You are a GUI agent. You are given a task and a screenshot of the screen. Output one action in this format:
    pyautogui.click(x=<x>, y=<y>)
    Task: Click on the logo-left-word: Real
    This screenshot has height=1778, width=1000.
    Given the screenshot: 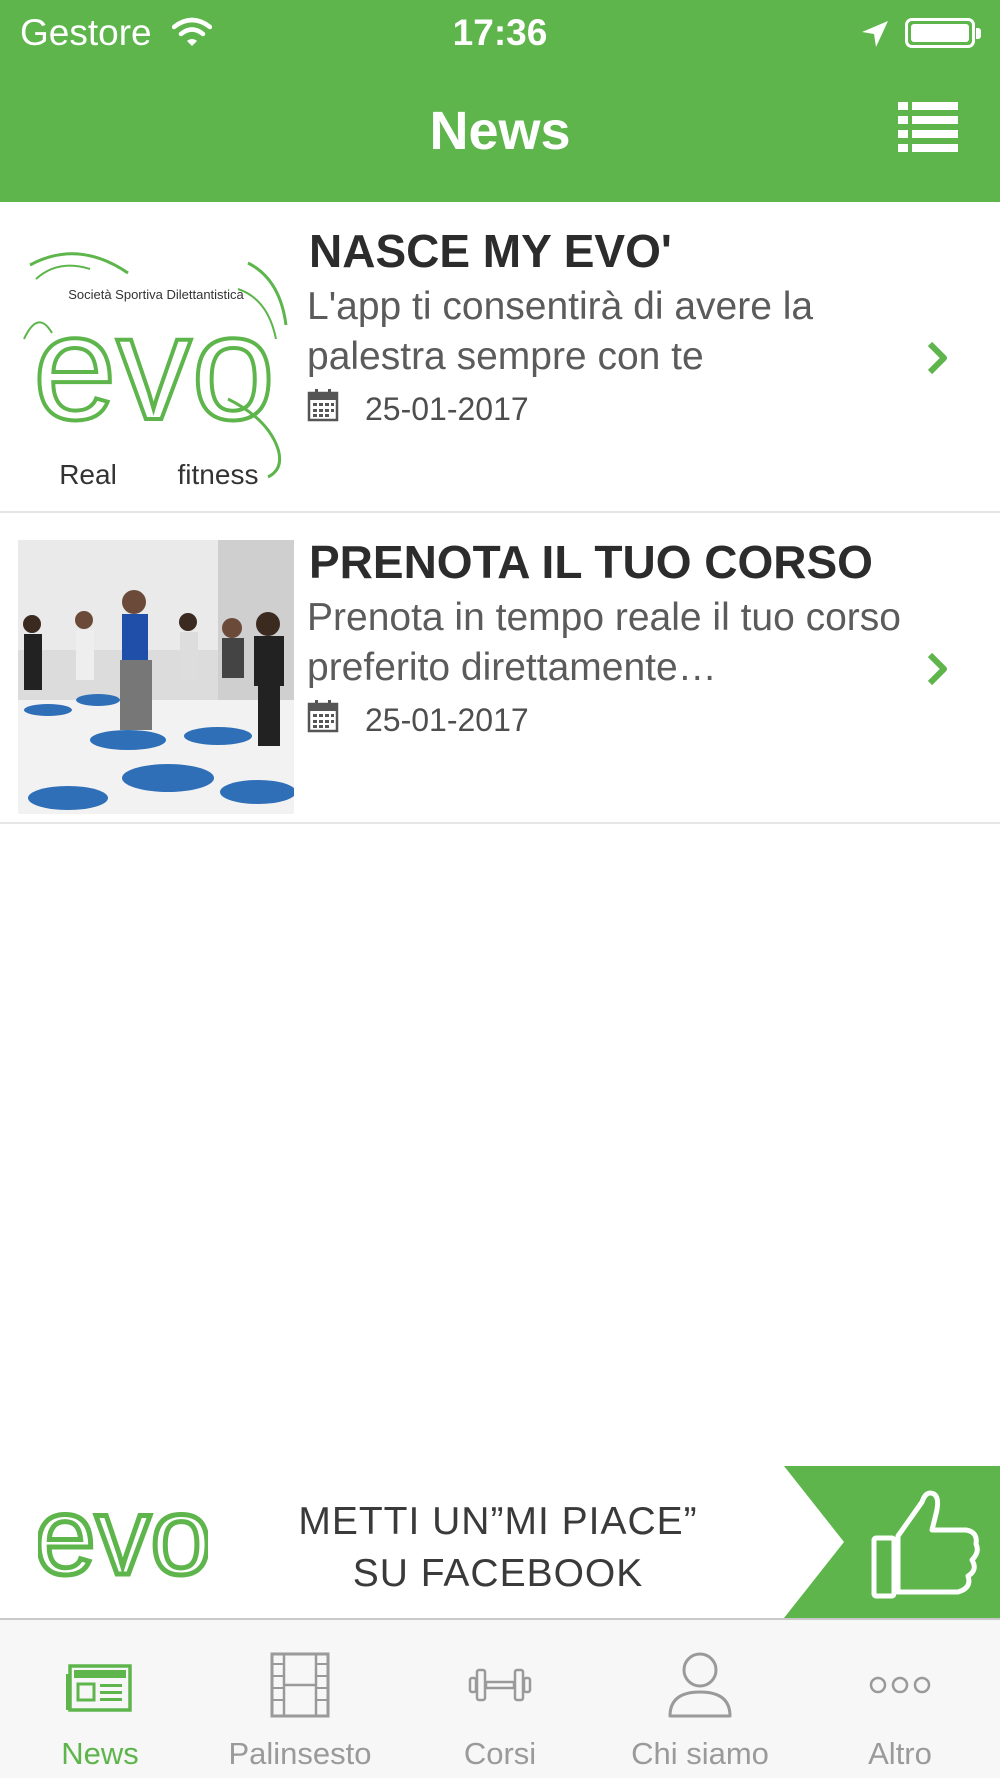 What is the action you would take?
    pyautogui.click(x=88, y=474)
    